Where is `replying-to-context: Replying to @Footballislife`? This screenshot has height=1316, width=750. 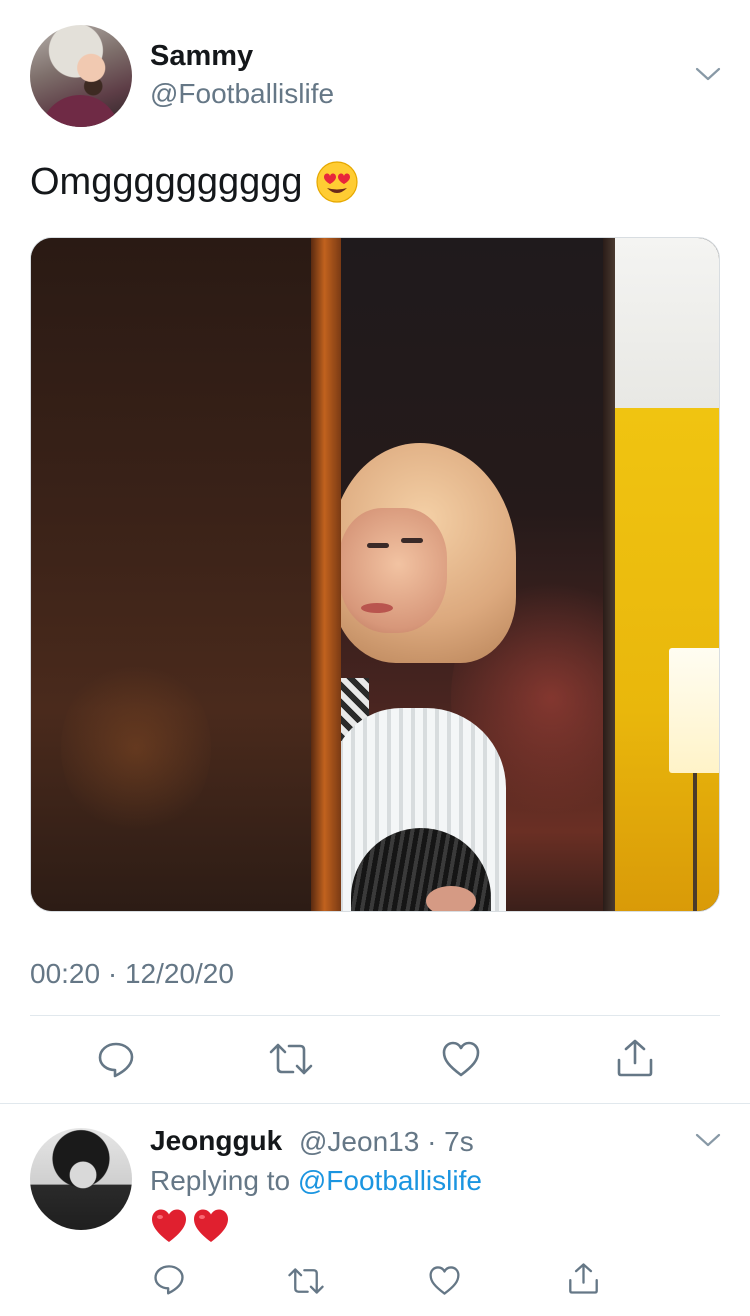
replying-to-context: Replying to @Footballislife is located at coordinates (316, 1181).